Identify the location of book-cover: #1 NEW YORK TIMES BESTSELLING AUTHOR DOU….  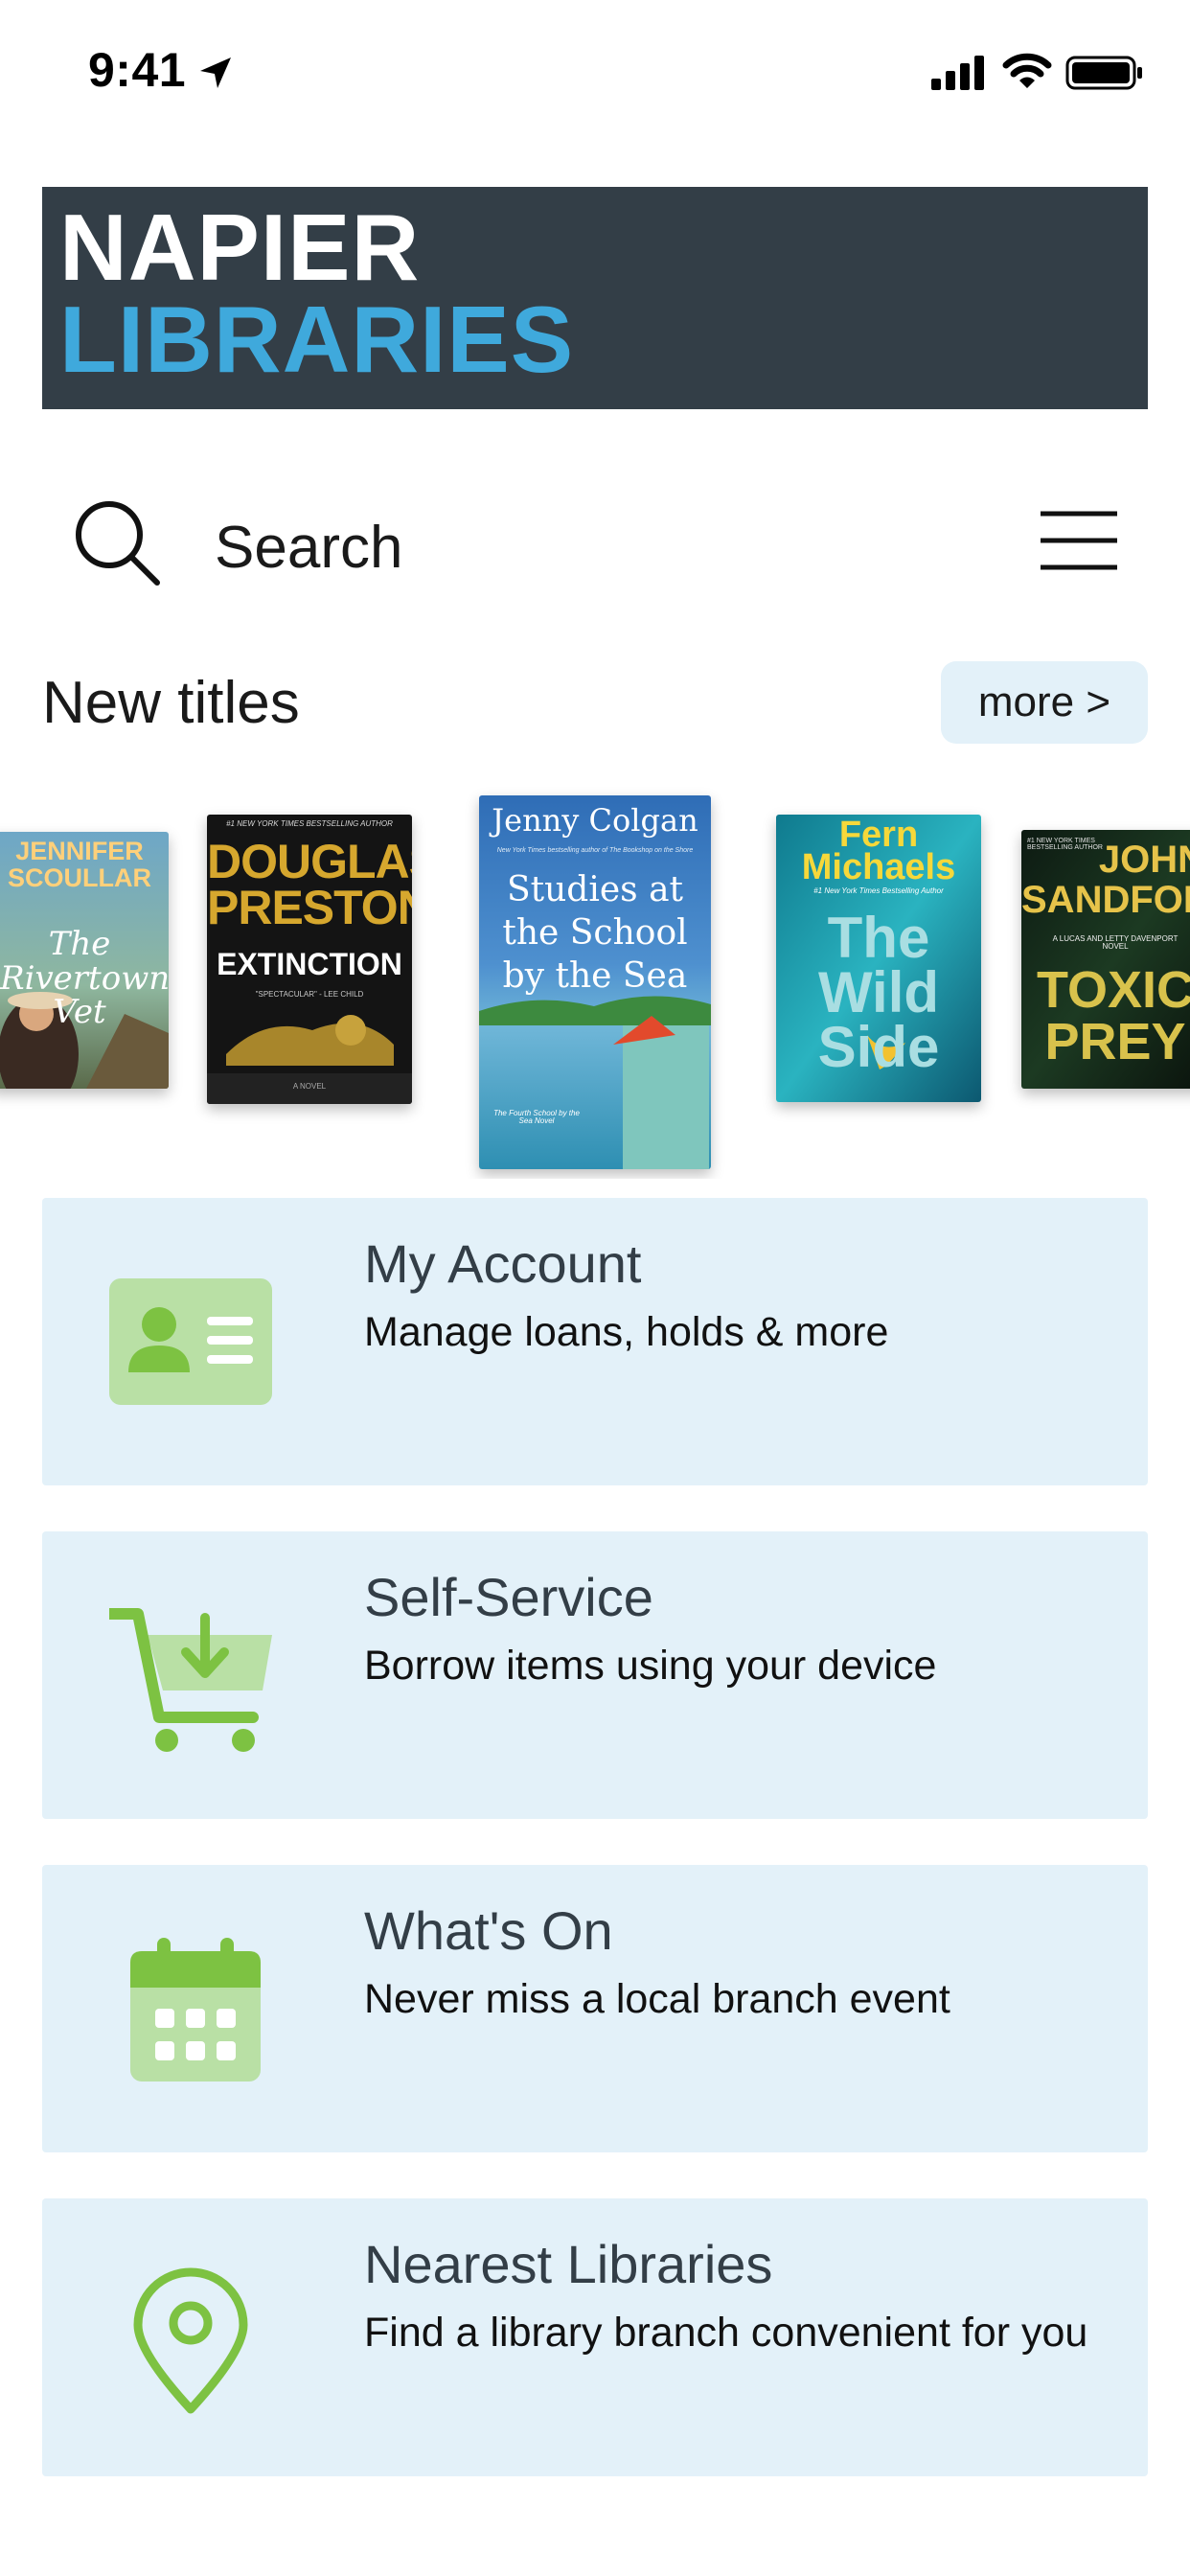
(310, 959).